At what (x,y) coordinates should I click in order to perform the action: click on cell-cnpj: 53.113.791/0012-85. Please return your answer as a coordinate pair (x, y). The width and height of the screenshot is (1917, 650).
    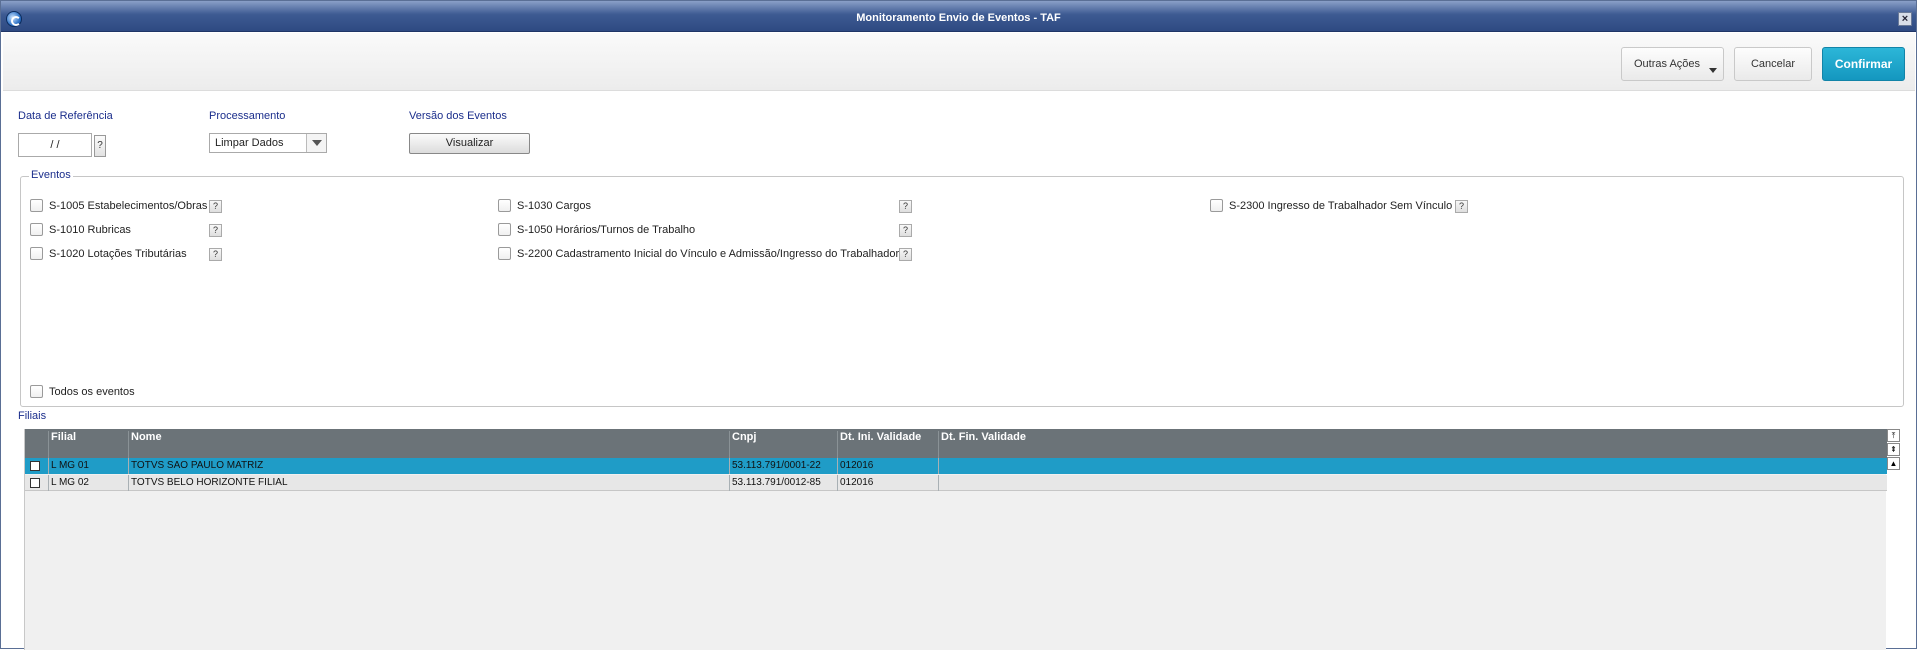
    Looking at the image, I should click on (783, 483).